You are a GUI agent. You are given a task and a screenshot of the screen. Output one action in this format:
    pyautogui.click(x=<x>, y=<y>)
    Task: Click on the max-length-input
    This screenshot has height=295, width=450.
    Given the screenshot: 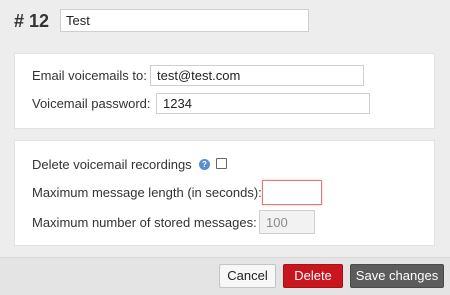 What is the action you would take?
    pyautogui.click(x=292, y=192)
    